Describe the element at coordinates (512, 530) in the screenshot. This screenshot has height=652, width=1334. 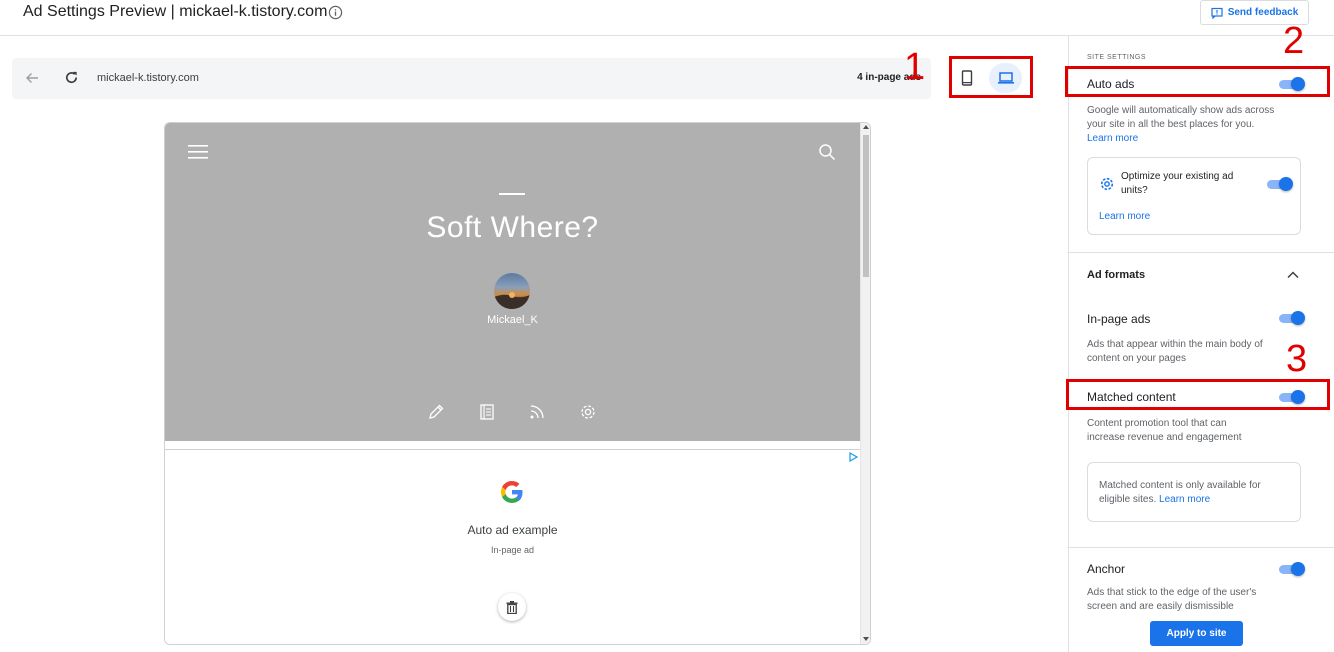
I see `ad-example-title: Auto ad example` at that location.